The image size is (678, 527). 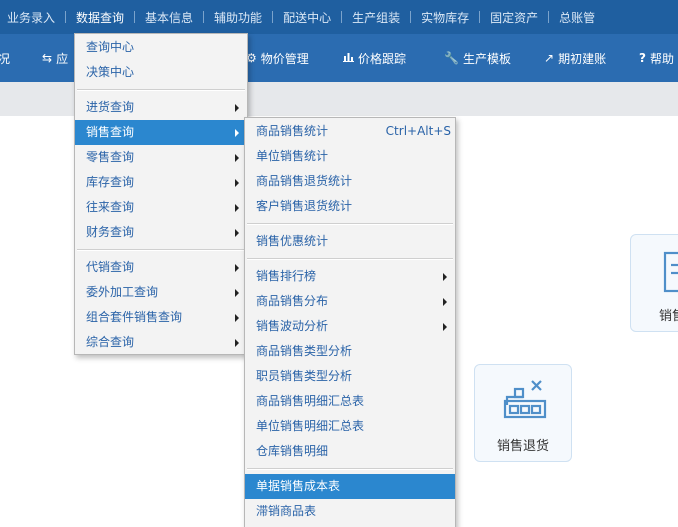 What do you see at coordinates (284, 58) in the screenshot?
I see `toolbar-item-label: 物价管理` at bounding box center [284, 58].